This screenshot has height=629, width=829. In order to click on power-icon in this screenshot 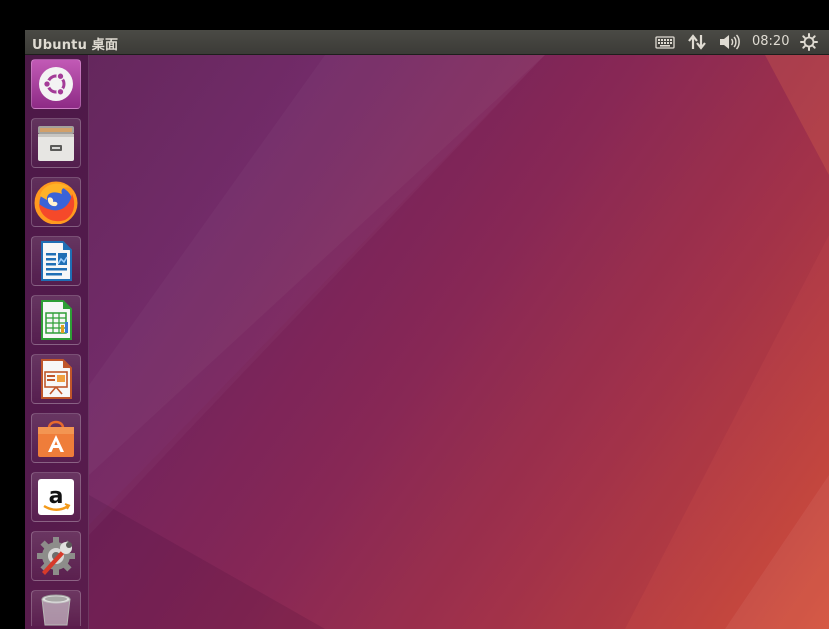, I will do `click(809, 42)`.